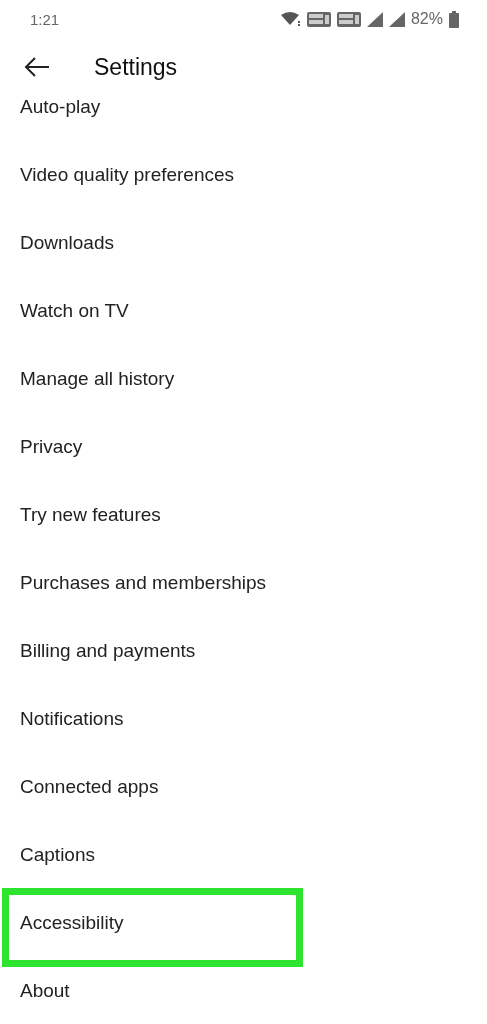 The width and height of the screenshot is (487, 1024). I want to click on settings-item: About, so click(45, 991).